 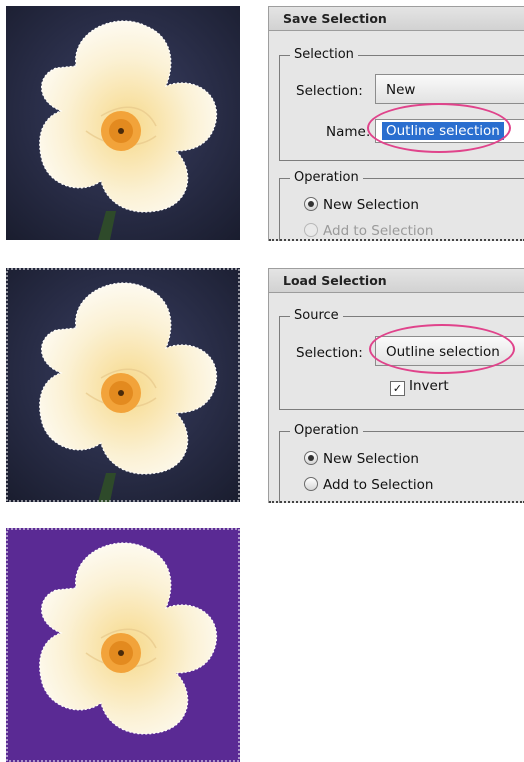 I want to click on dialog-title: Save Selection, so click(x=396, y=19).